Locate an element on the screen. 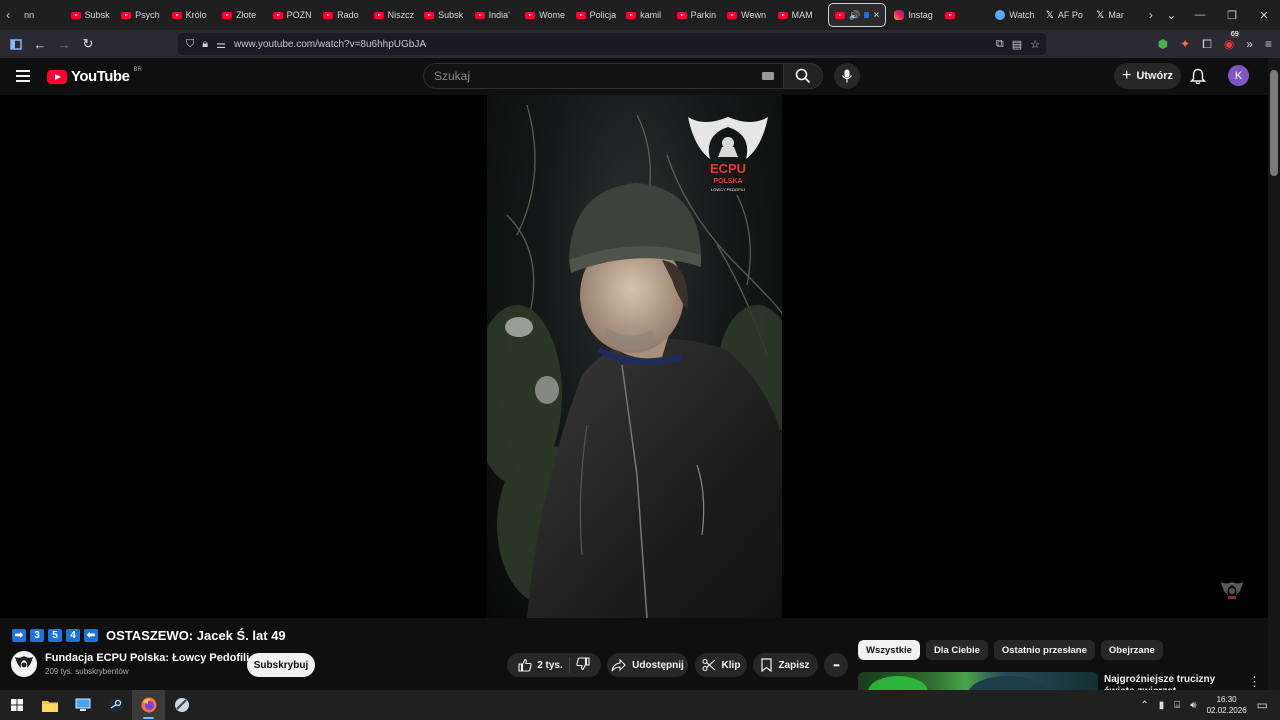 The height and width of the screenshot is (720, 1280). more-actions-button: ••• is located at coordinates (836, 665).